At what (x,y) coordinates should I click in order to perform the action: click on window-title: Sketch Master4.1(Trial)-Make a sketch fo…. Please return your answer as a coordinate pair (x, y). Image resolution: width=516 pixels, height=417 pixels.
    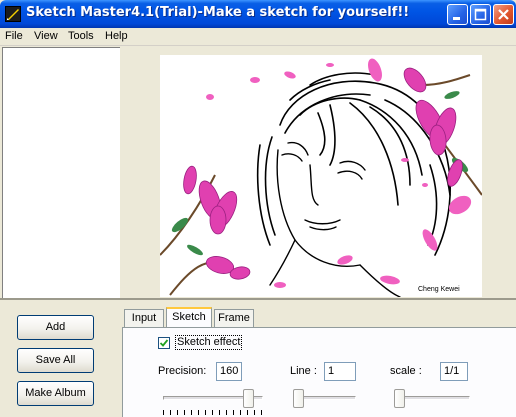
    Looking at the image, I should click on (218, 12).